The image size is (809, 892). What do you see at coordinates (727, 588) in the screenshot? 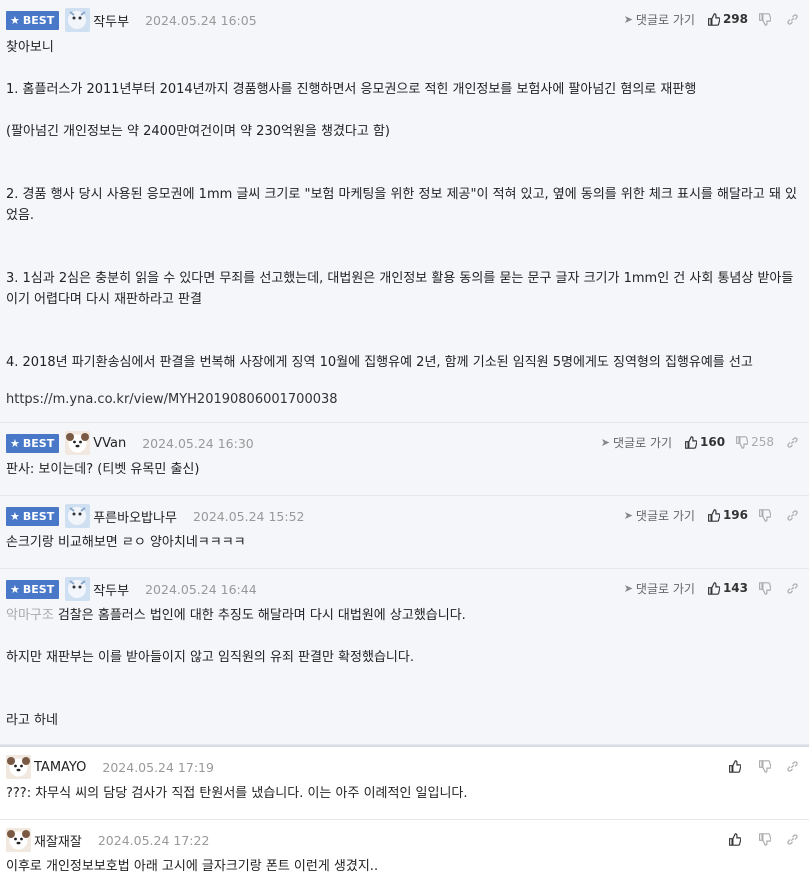
I see `upvote-button: 143` at bounding box center [727, 588].